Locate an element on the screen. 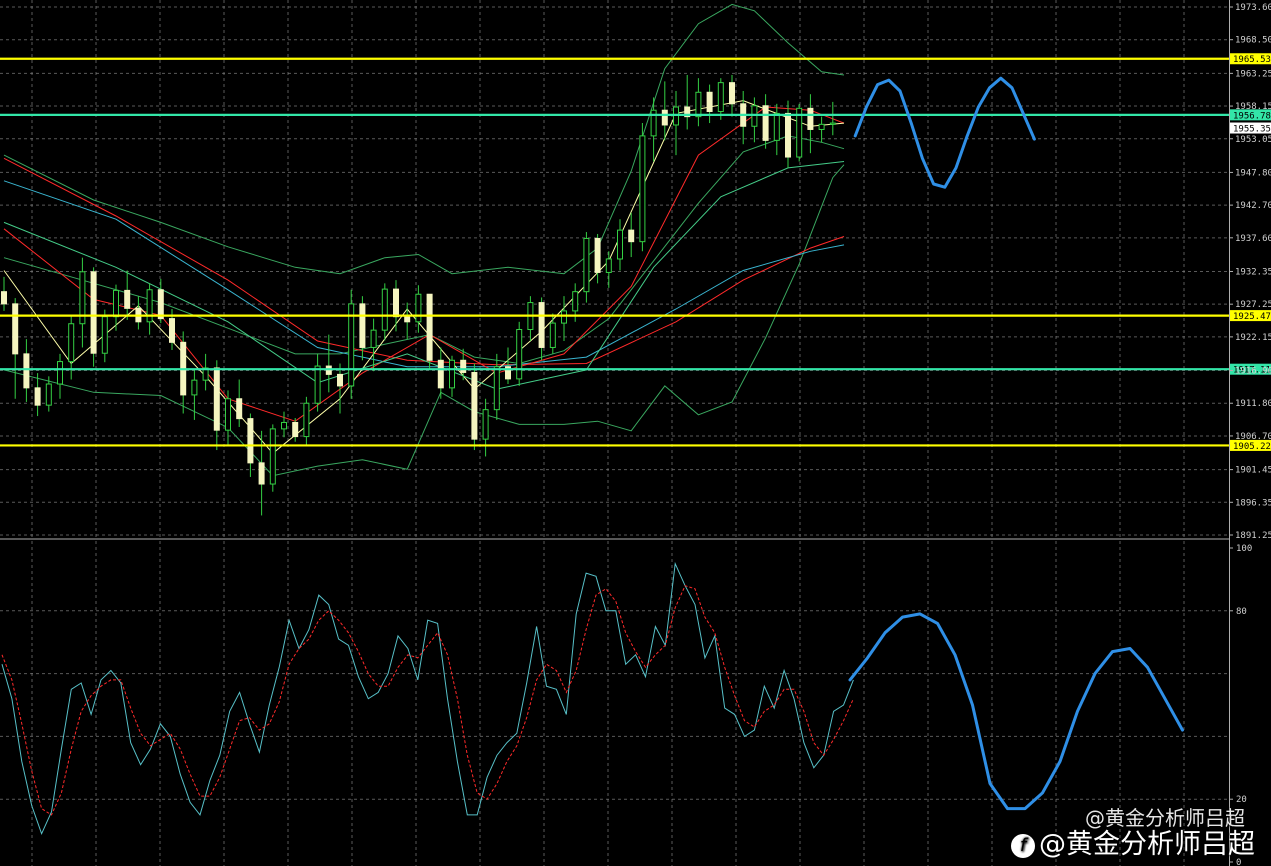 This screenshot has height=866, width=1271. price-tick-label: 1973.60 is located at coordinates (1253, 8).